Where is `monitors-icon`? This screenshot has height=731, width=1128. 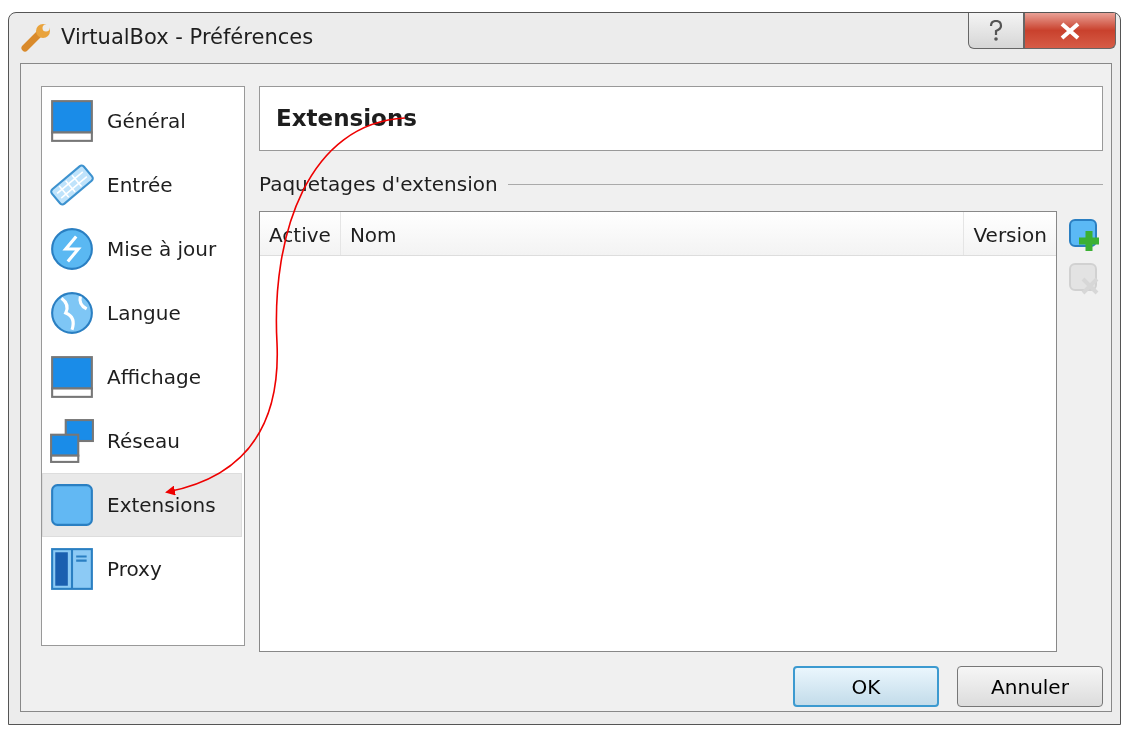
monitors-icon is located at coordinates (72, 441).